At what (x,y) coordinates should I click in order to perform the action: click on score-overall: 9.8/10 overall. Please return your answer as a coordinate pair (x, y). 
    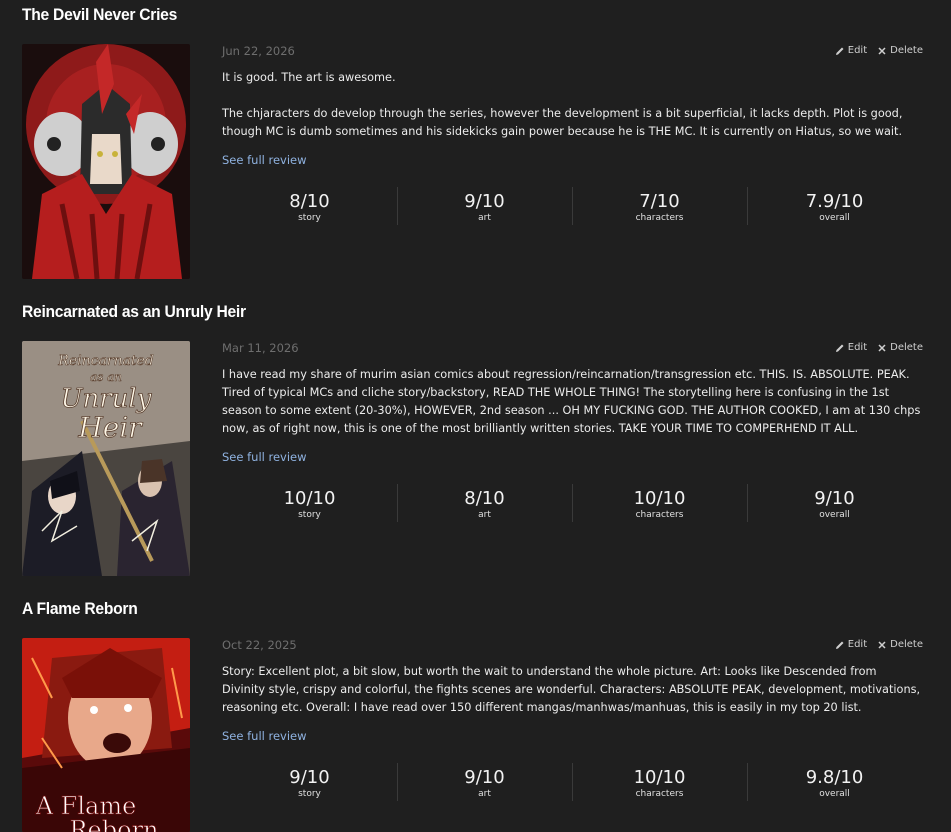
    Looking at the image, I should click on (834, 783).